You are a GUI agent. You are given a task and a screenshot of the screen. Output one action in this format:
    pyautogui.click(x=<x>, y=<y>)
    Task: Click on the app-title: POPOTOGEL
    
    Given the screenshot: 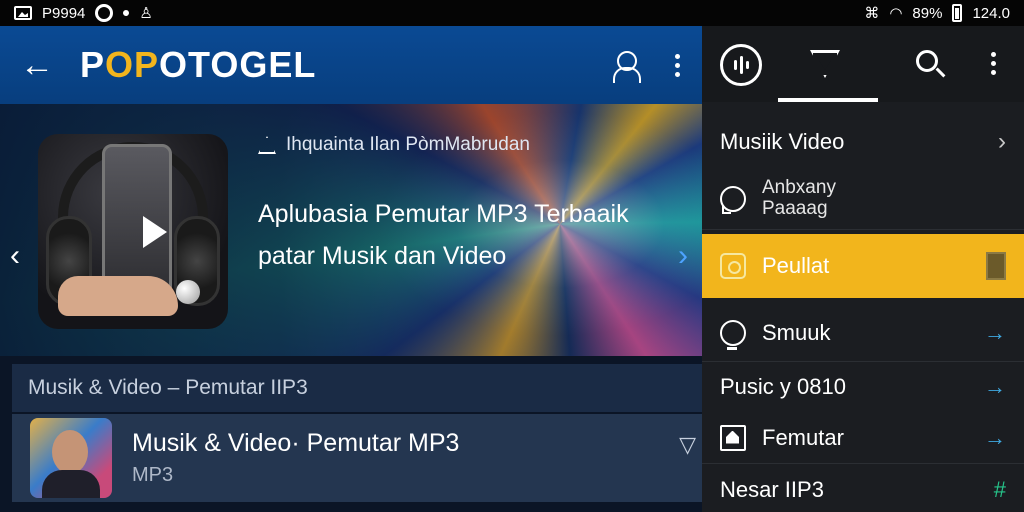 What is the action you would take?
    pyautogui.click(x=198, y=65)
    